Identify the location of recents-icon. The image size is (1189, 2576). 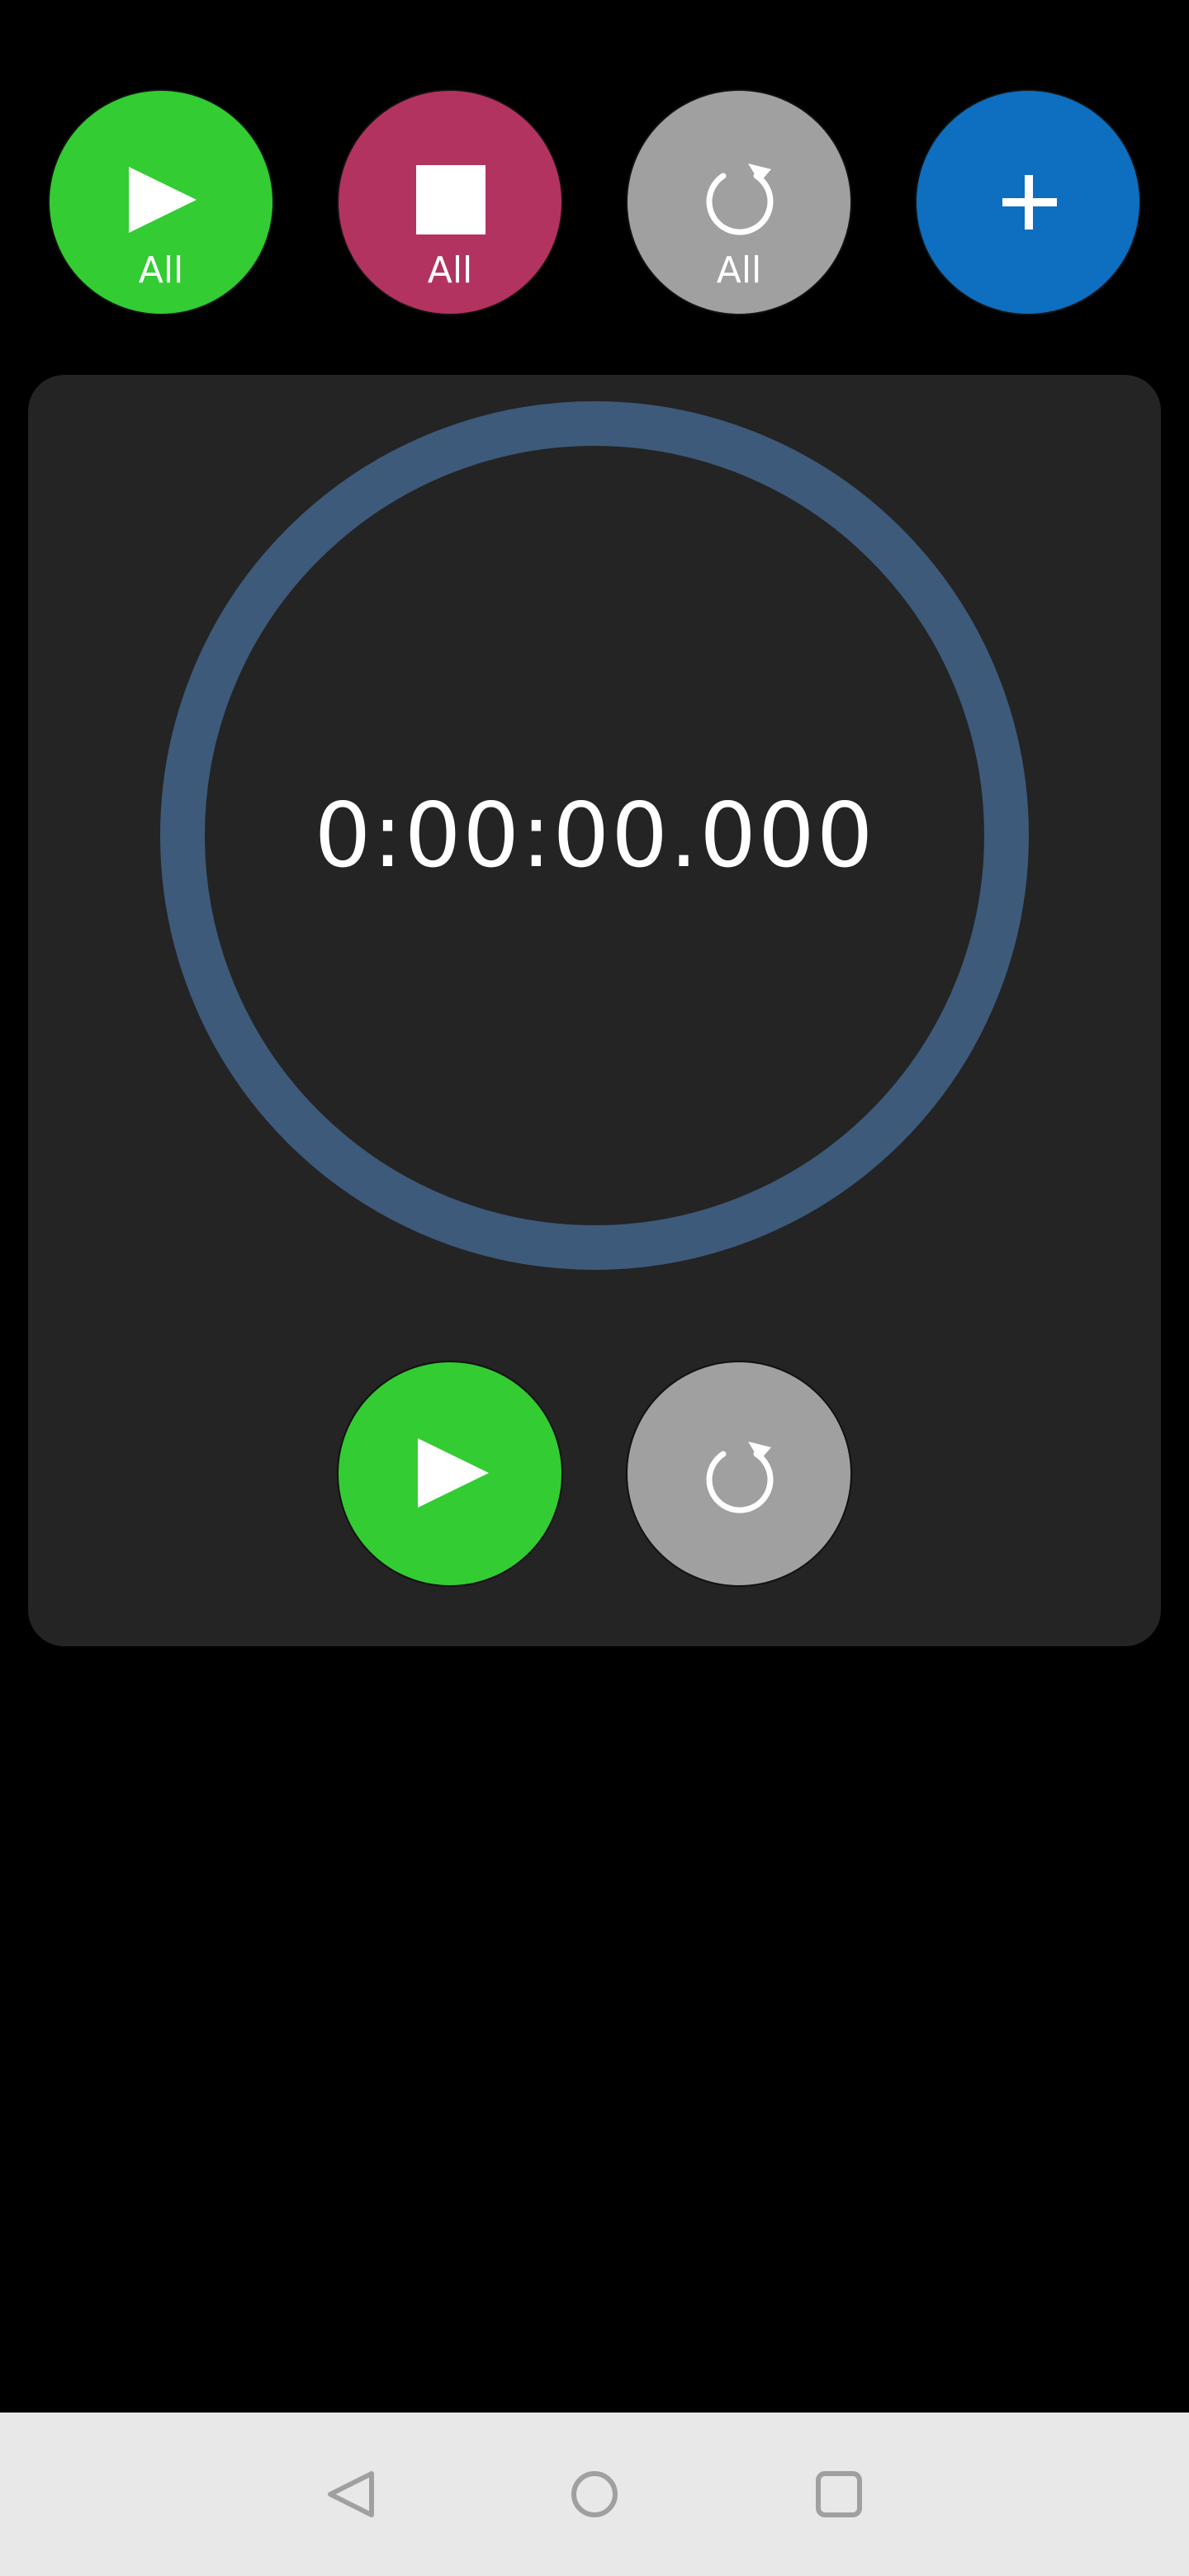
(839, 2494).